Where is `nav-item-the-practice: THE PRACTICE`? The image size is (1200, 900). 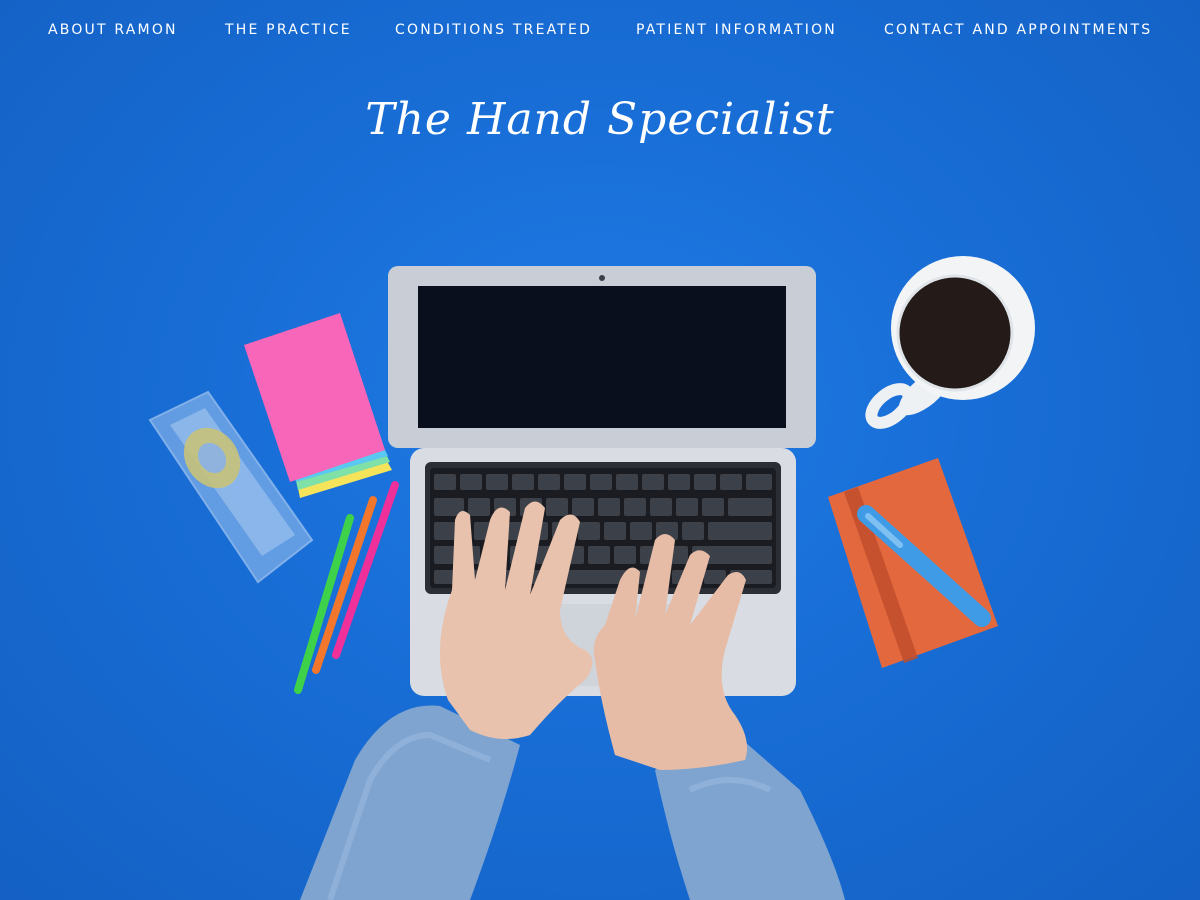 nav-item-the-practice: THE PRACTICE is located at coordinates (288, 30).